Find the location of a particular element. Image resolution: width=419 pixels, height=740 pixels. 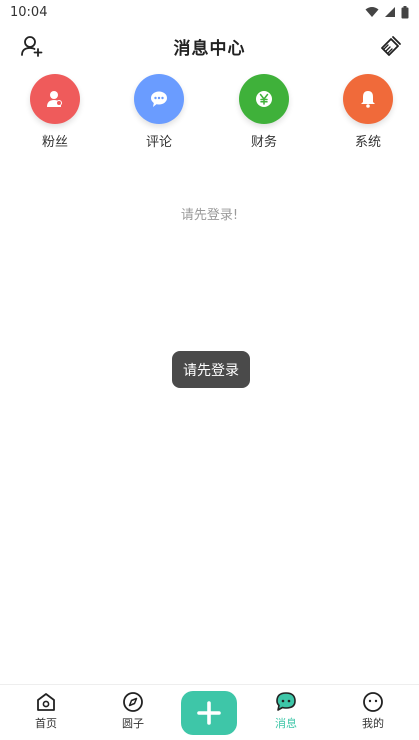

yen-icon is located at coordinates (264, 99).